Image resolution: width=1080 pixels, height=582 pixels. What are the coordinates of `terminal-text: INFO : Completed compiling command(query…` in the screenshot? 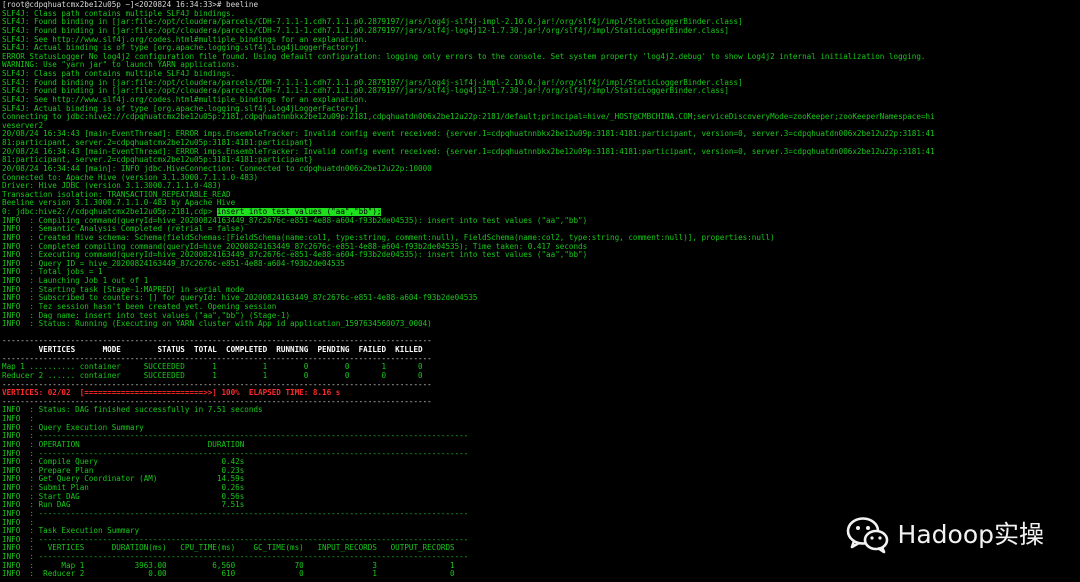 It's located at (295, 246).